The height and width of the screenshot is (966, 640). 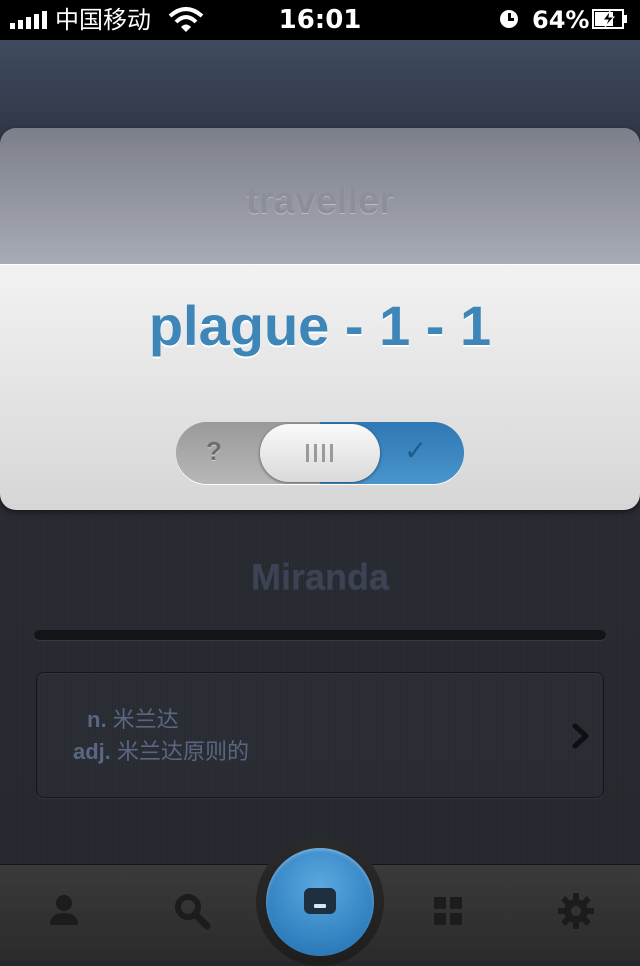 I want to click on progress-track, so click(x=320, y=635).